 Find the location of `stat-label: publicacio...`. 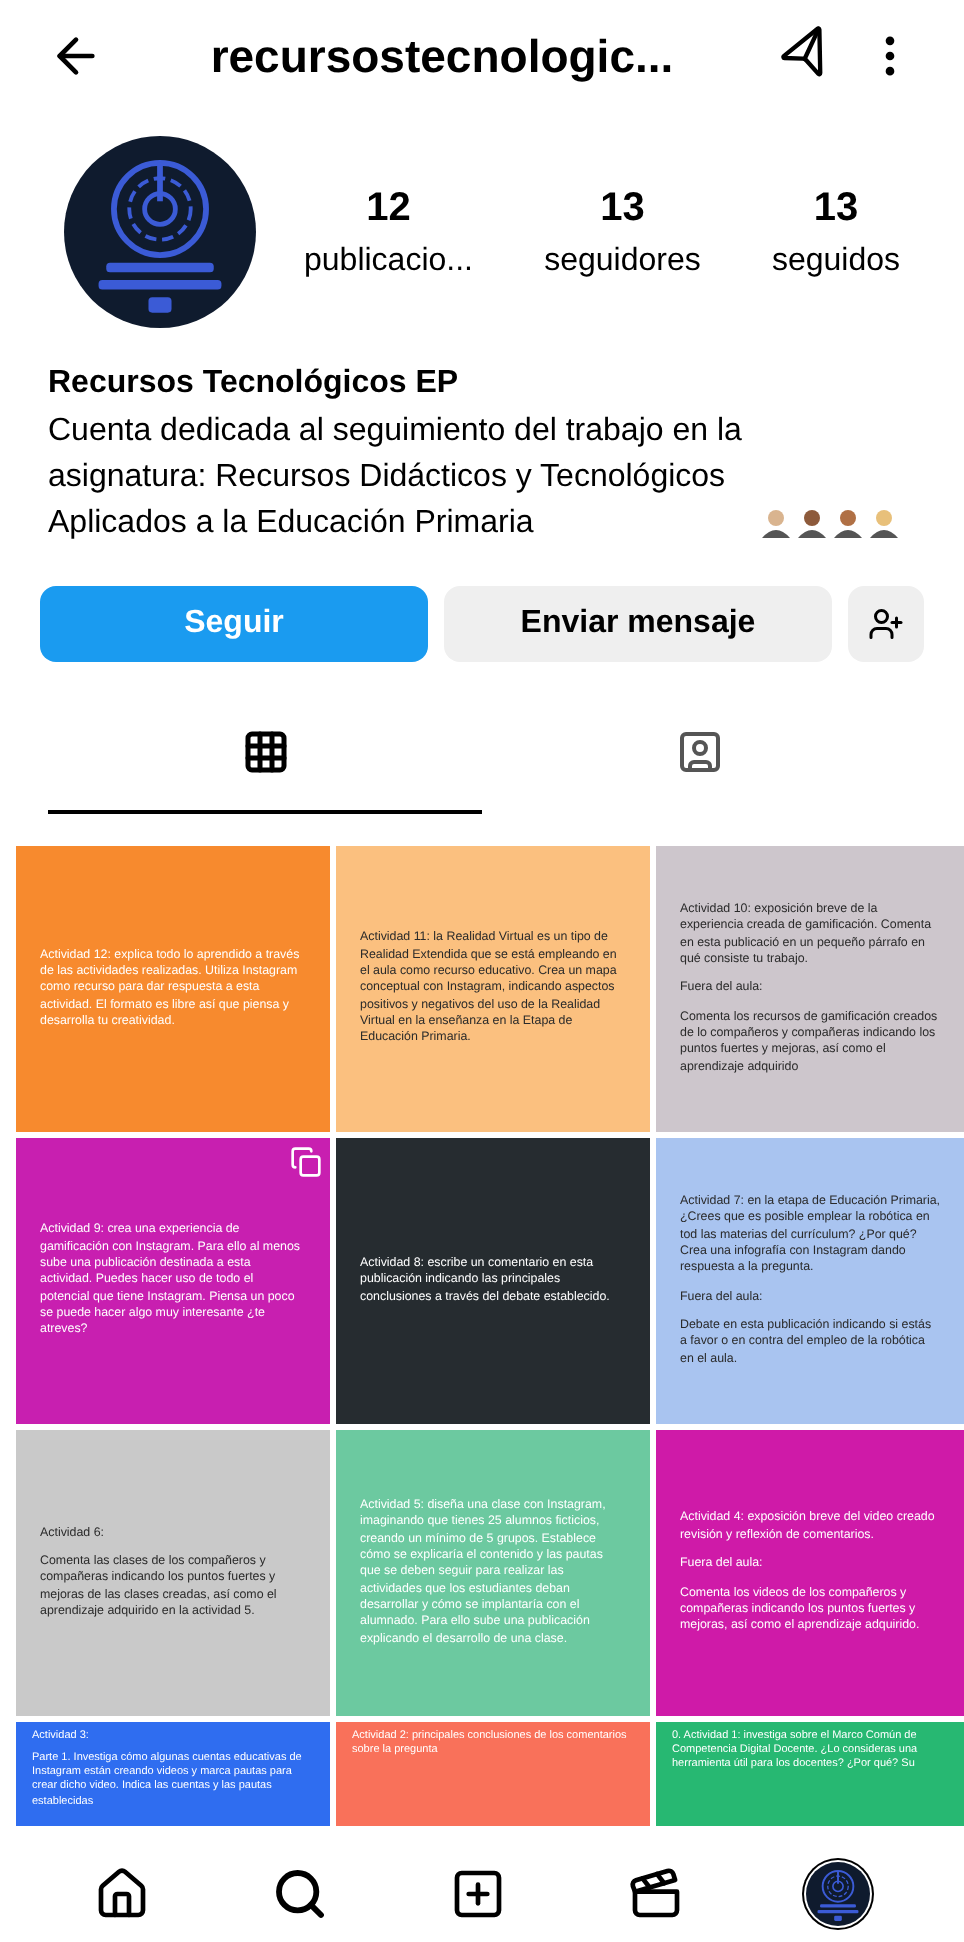

stat-label: publicacio... is located at coordinates (388, 262).